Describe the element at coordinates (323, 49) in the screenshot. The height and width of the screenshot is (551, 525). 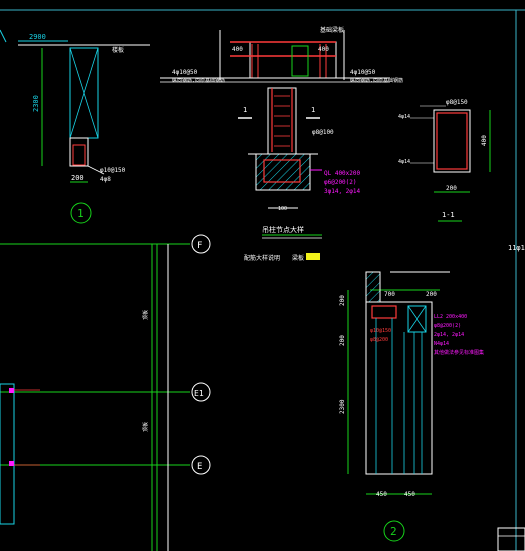
I see `right-dim-text: 400` at that location.